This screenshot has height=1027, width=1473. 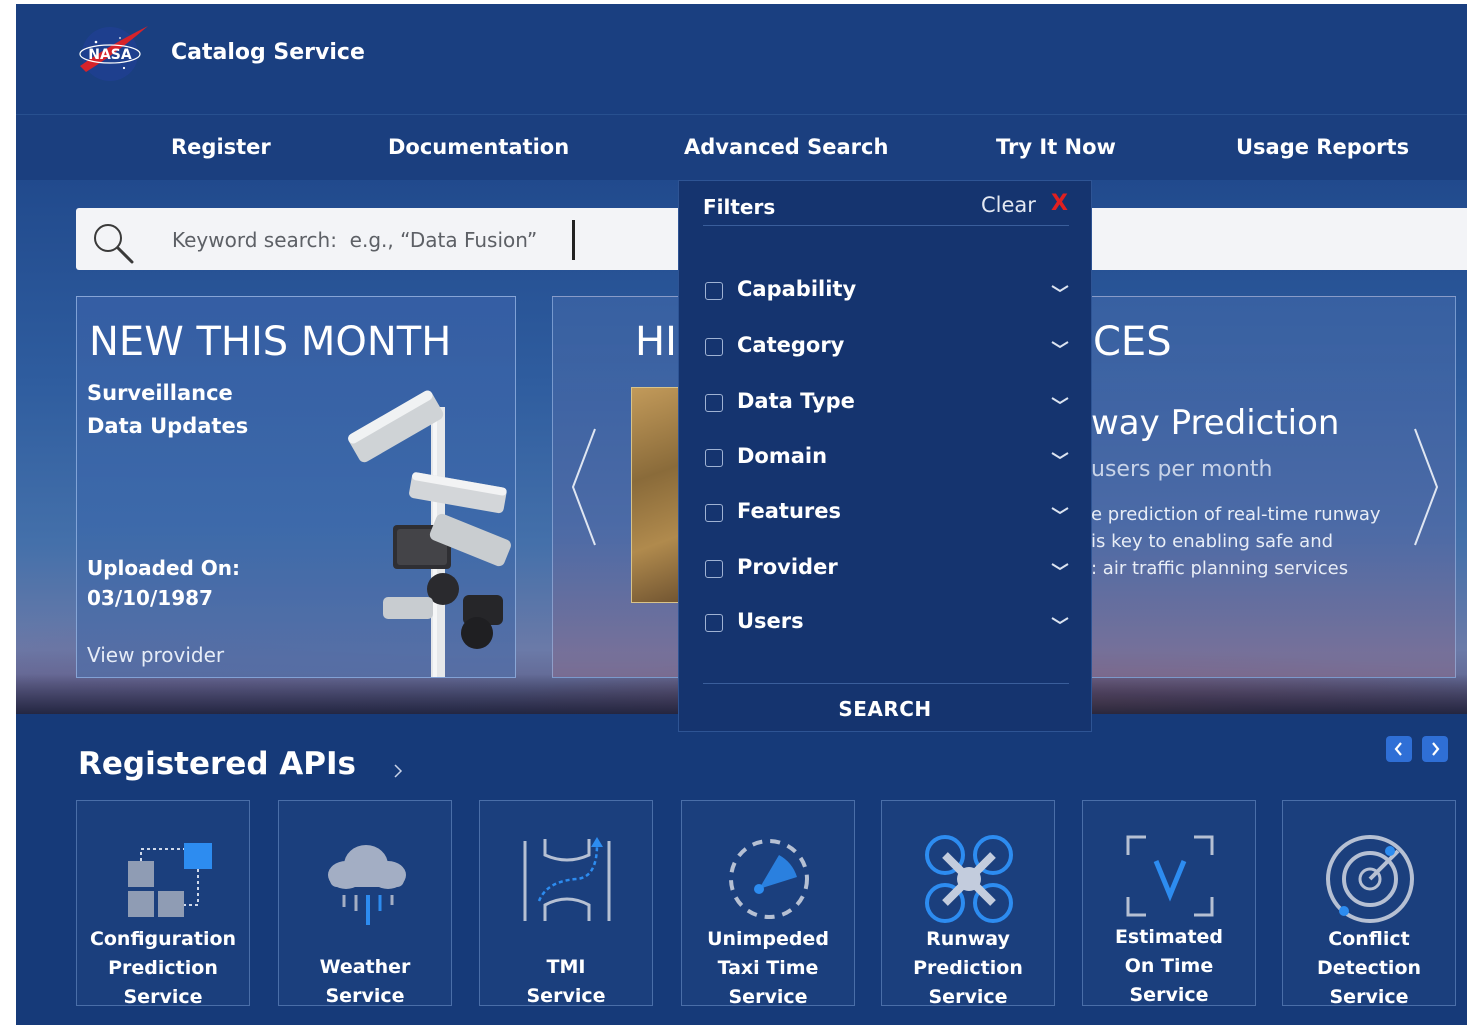 What do you see at coordinates (478, 147) in the screenshot?
I see `nav-documentation: Documentation` at bounding box center [478, 147].